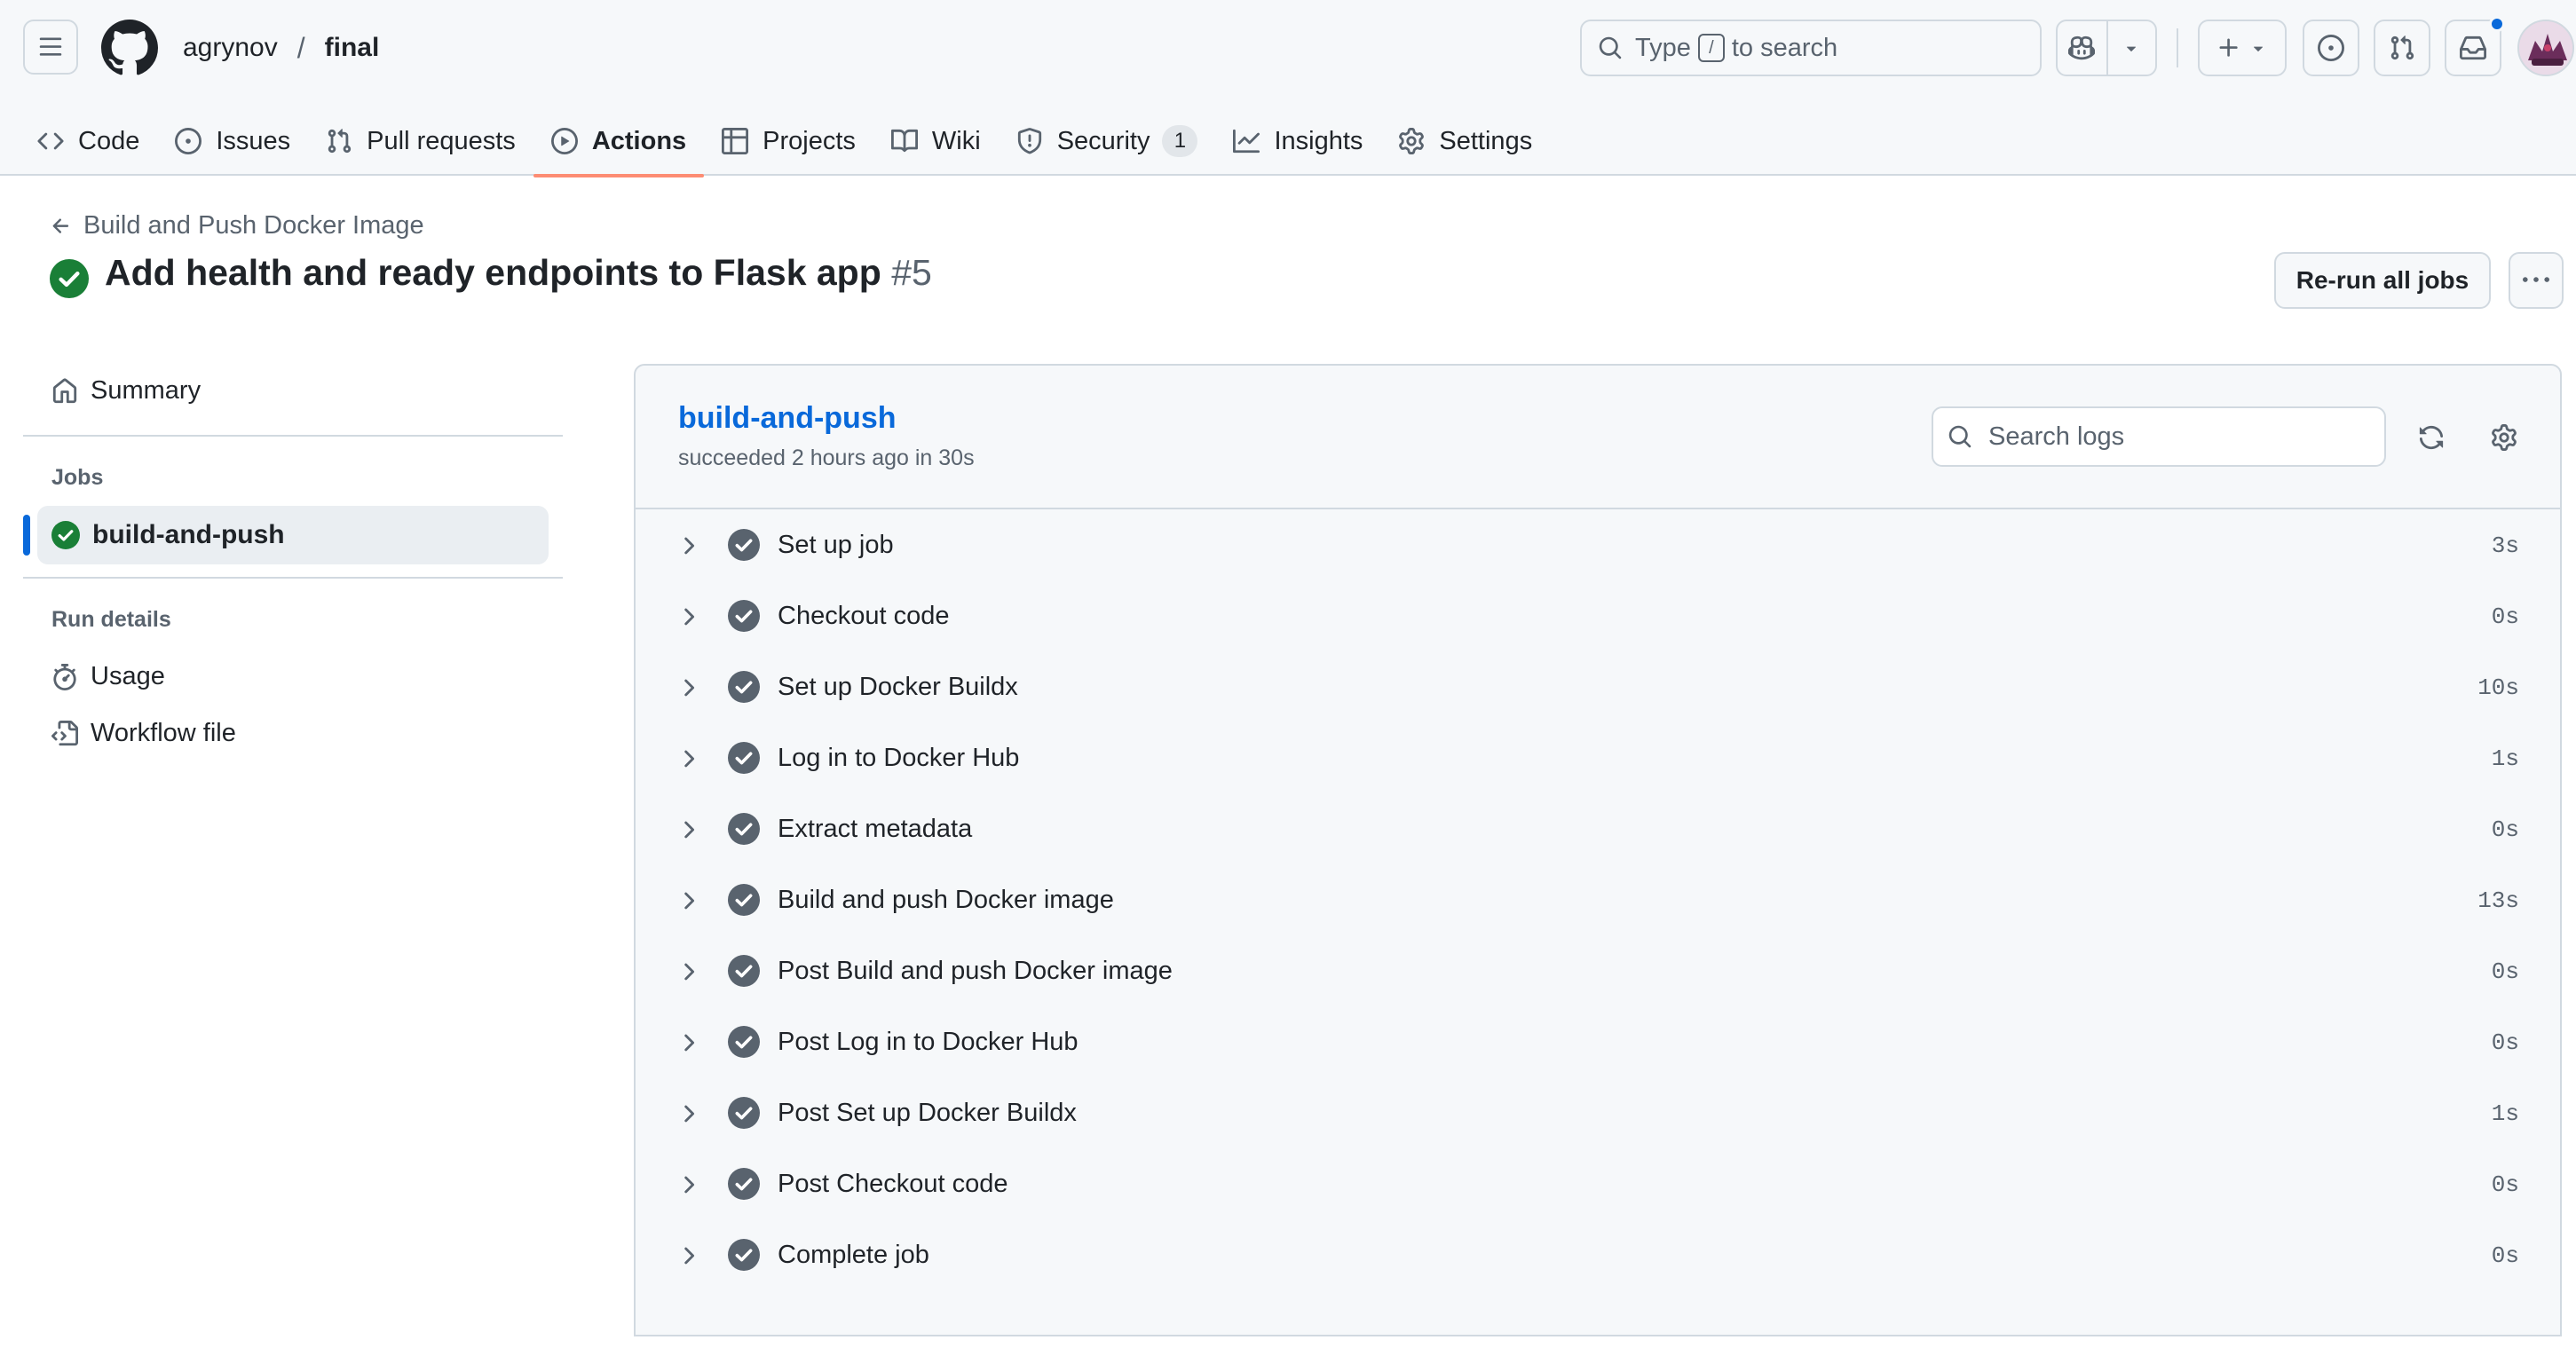  I want to click on plus-icon, so click(2228, 47).